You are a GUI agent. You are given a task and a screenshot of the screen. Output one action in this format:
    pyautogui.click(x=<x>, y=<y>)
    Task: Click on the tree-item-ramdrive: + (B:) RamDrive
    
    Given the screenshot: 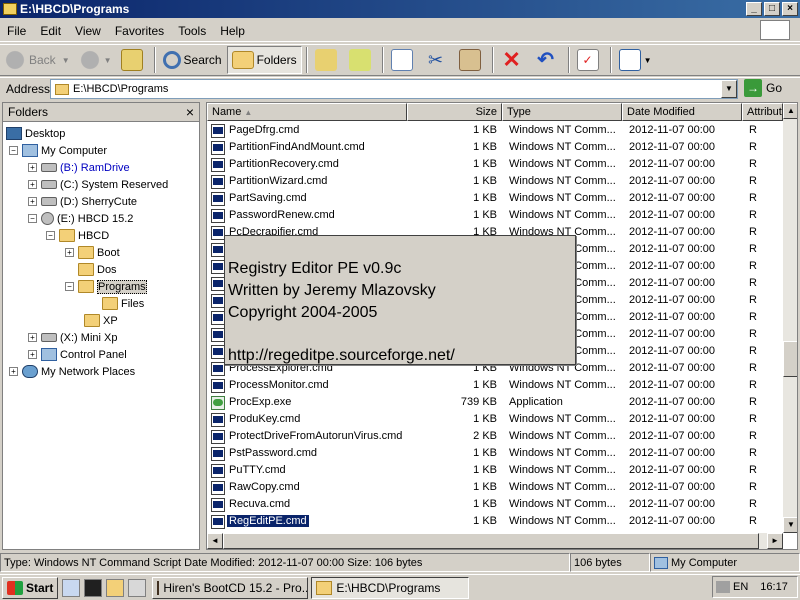 What is the action you would take?
    pyautogui.click(x=79, y=167)
    